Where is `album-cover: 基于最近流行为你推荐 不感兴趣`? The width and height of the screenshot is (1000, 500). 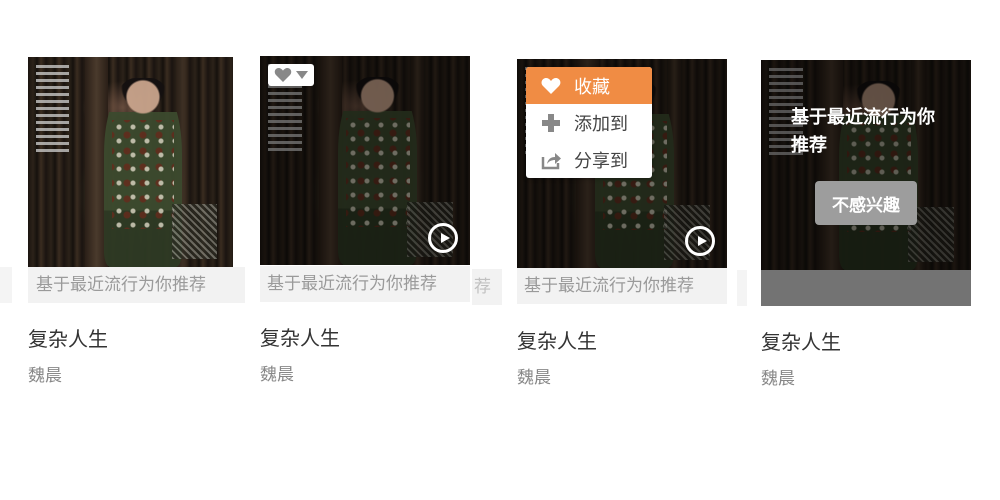
album-cover: 基于最近流行为你推荐 不感兴趣 is located at coordinates (866, 165).